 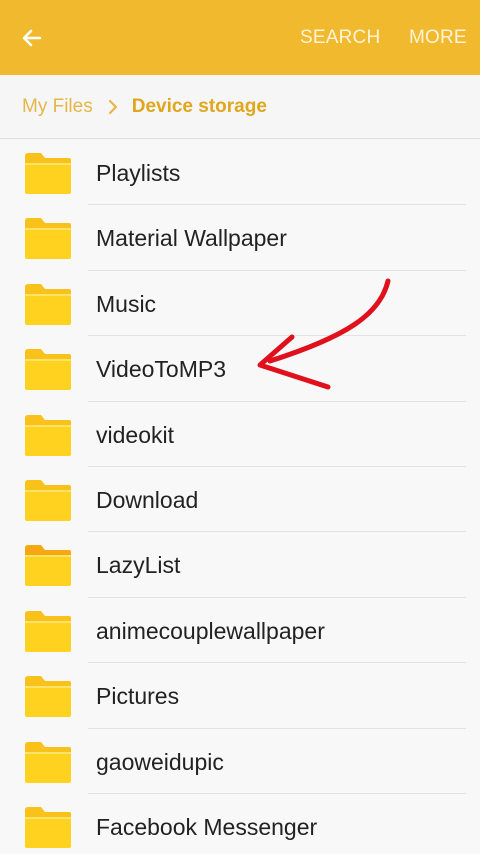 I want to click on folder-name: Download, so click(x=147, y=499).